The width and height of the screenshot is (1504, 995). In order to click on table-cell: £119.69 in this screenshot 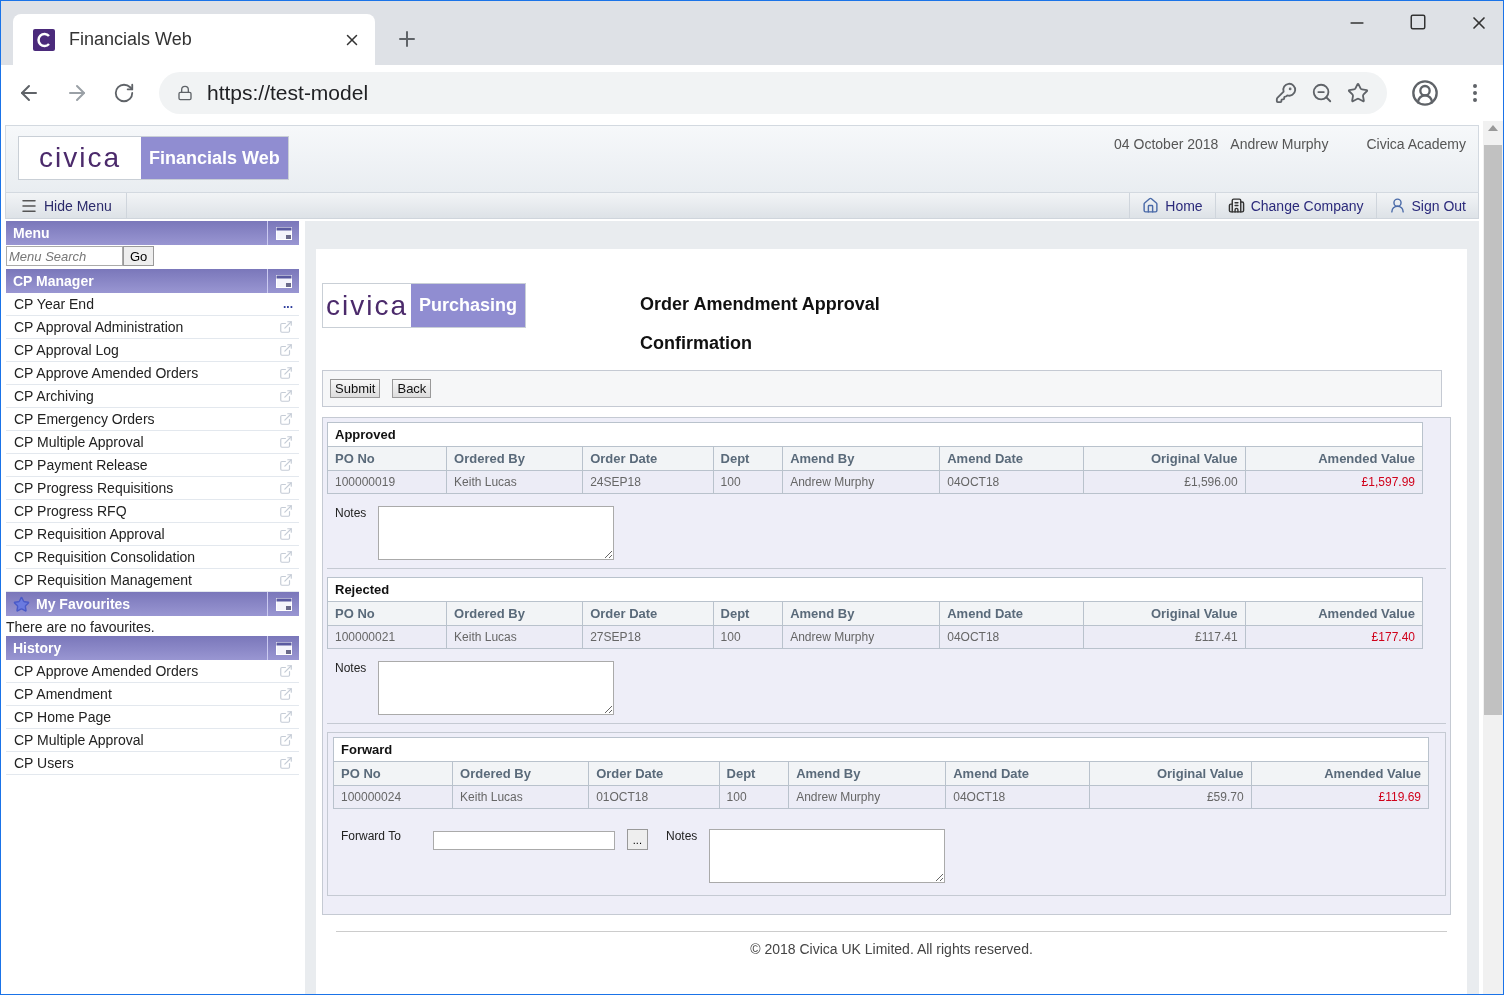, I will do `click(1340, 797)`.